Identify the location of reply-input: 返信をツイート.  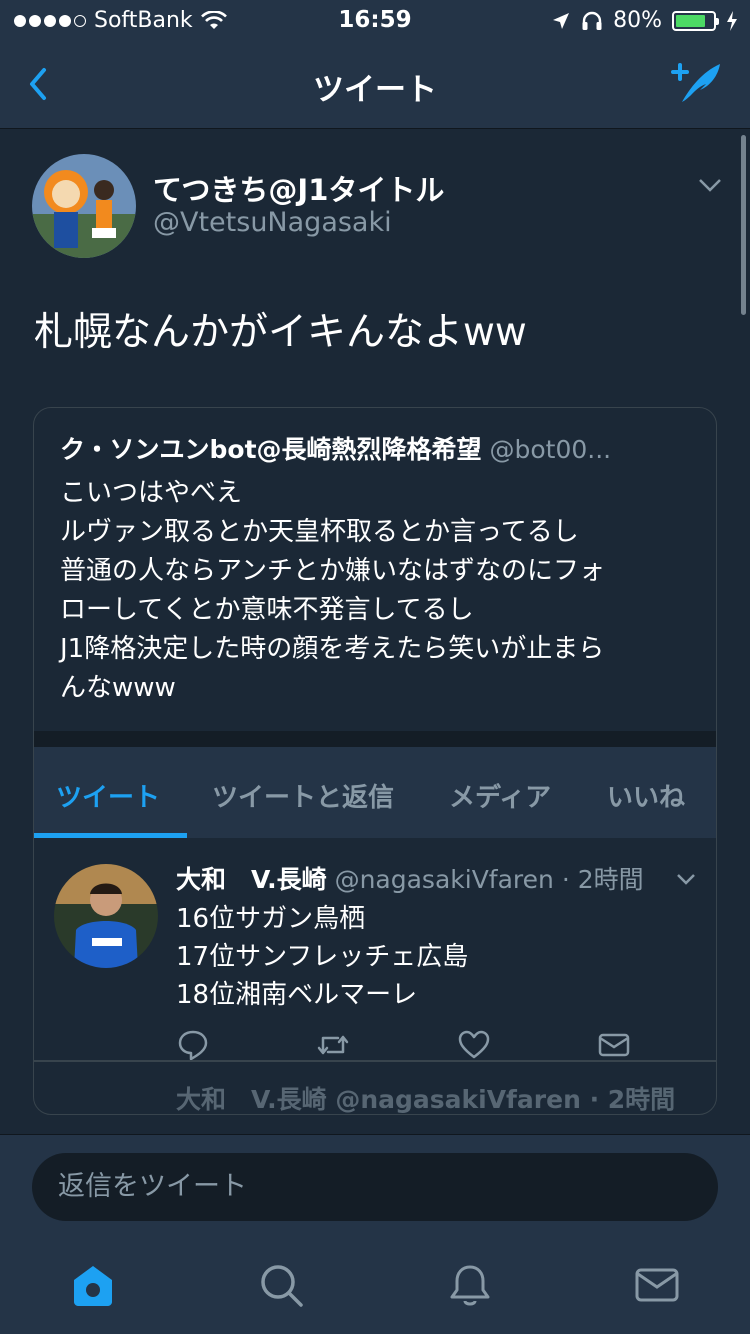
(375, 1187).